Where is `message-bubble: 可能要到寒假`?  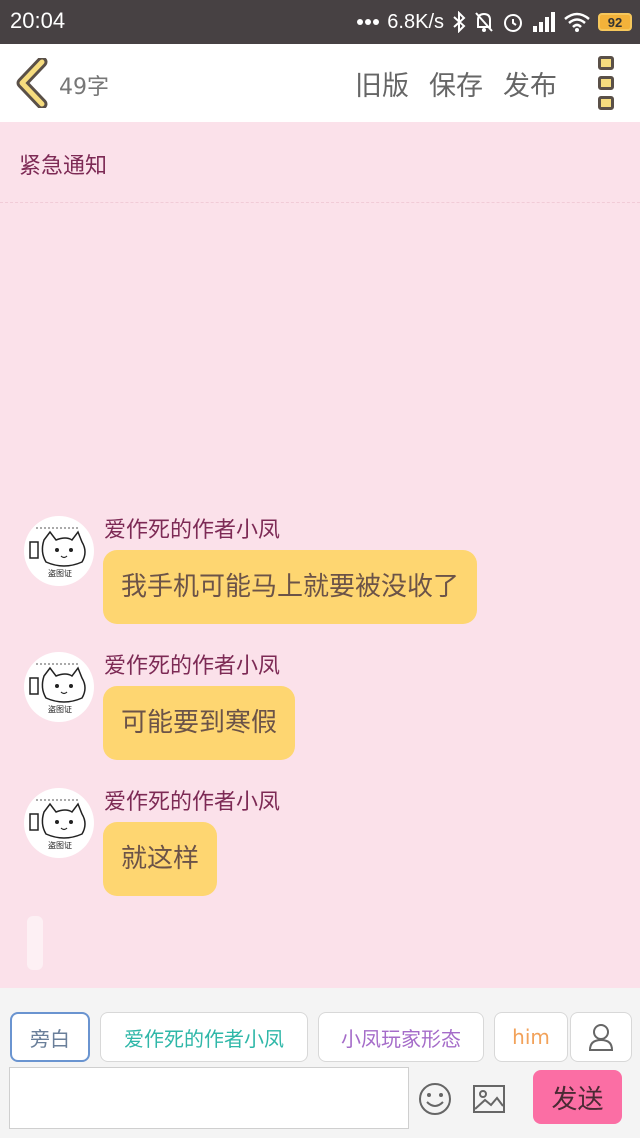
message-bubble: 可能要到寒假 is located at coordinates (199, 723).